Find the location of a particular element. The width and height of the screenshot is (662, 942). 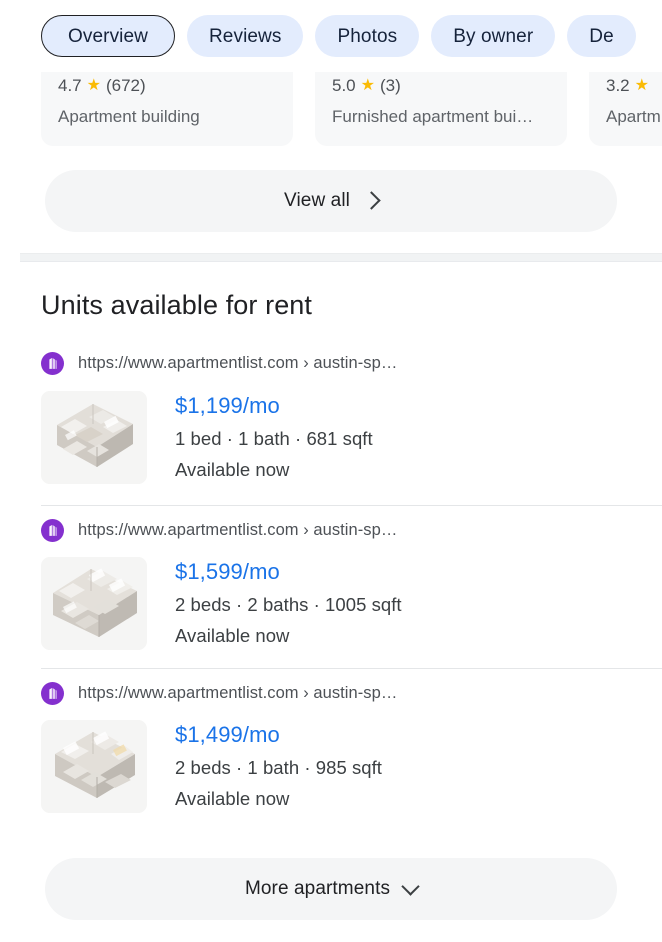

rating-value: 3.2 is located at coordinates (618, 85).